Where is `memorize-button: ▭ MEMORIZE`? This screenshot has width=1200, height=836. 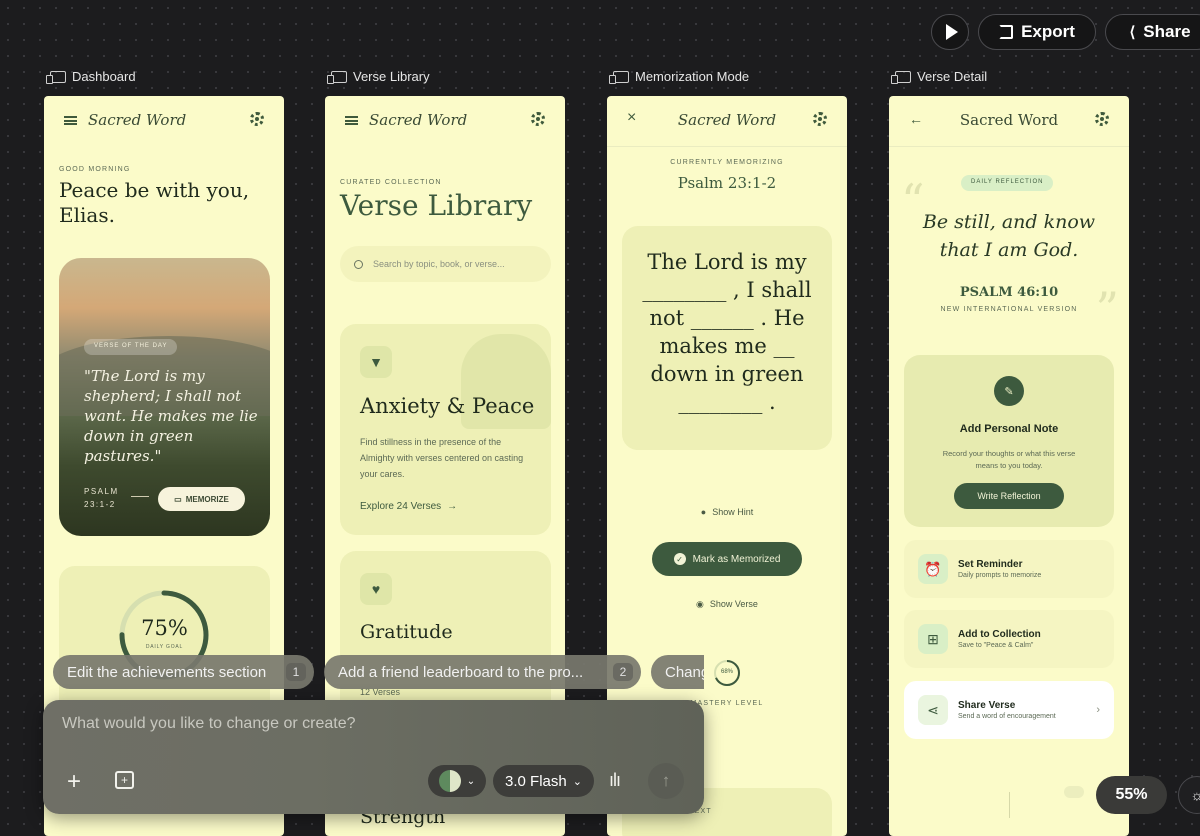
memorize-button: ▭ MEMORIZE is located at coordinates (201, 499).